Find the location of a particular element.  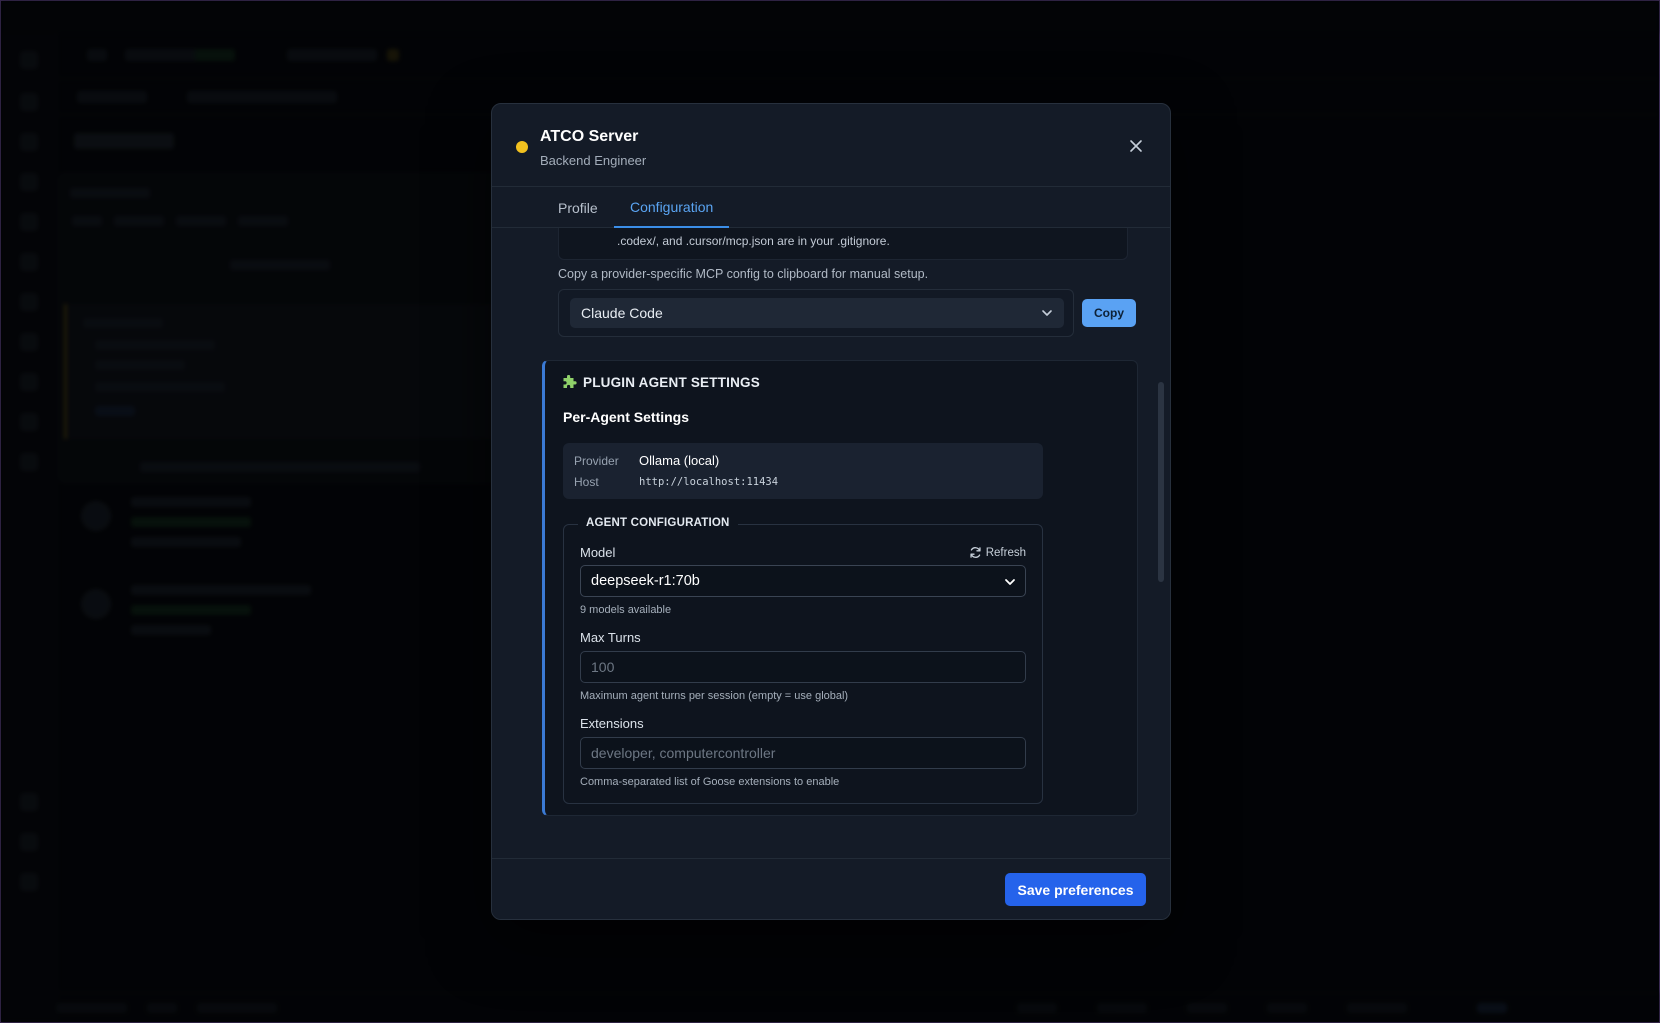

tab-profile: Profile is located at coordinates (578, 207).